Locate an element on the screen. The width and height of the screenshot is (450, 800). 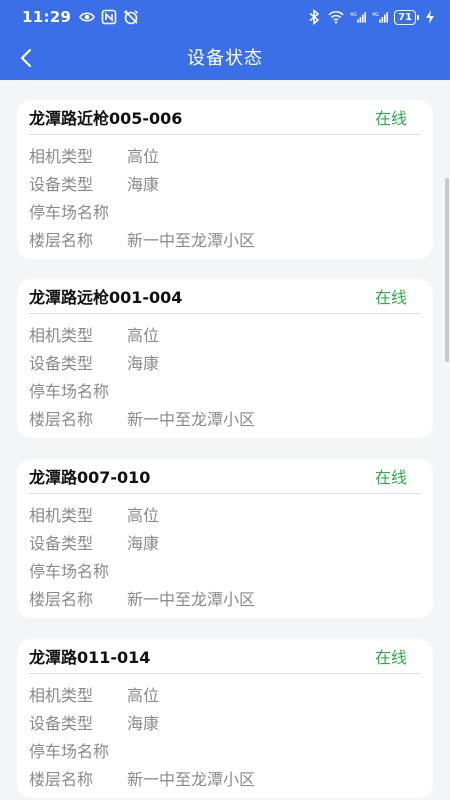
device-card-header: 龙潭路007-010 在线 is located at coordinates (225, 476).